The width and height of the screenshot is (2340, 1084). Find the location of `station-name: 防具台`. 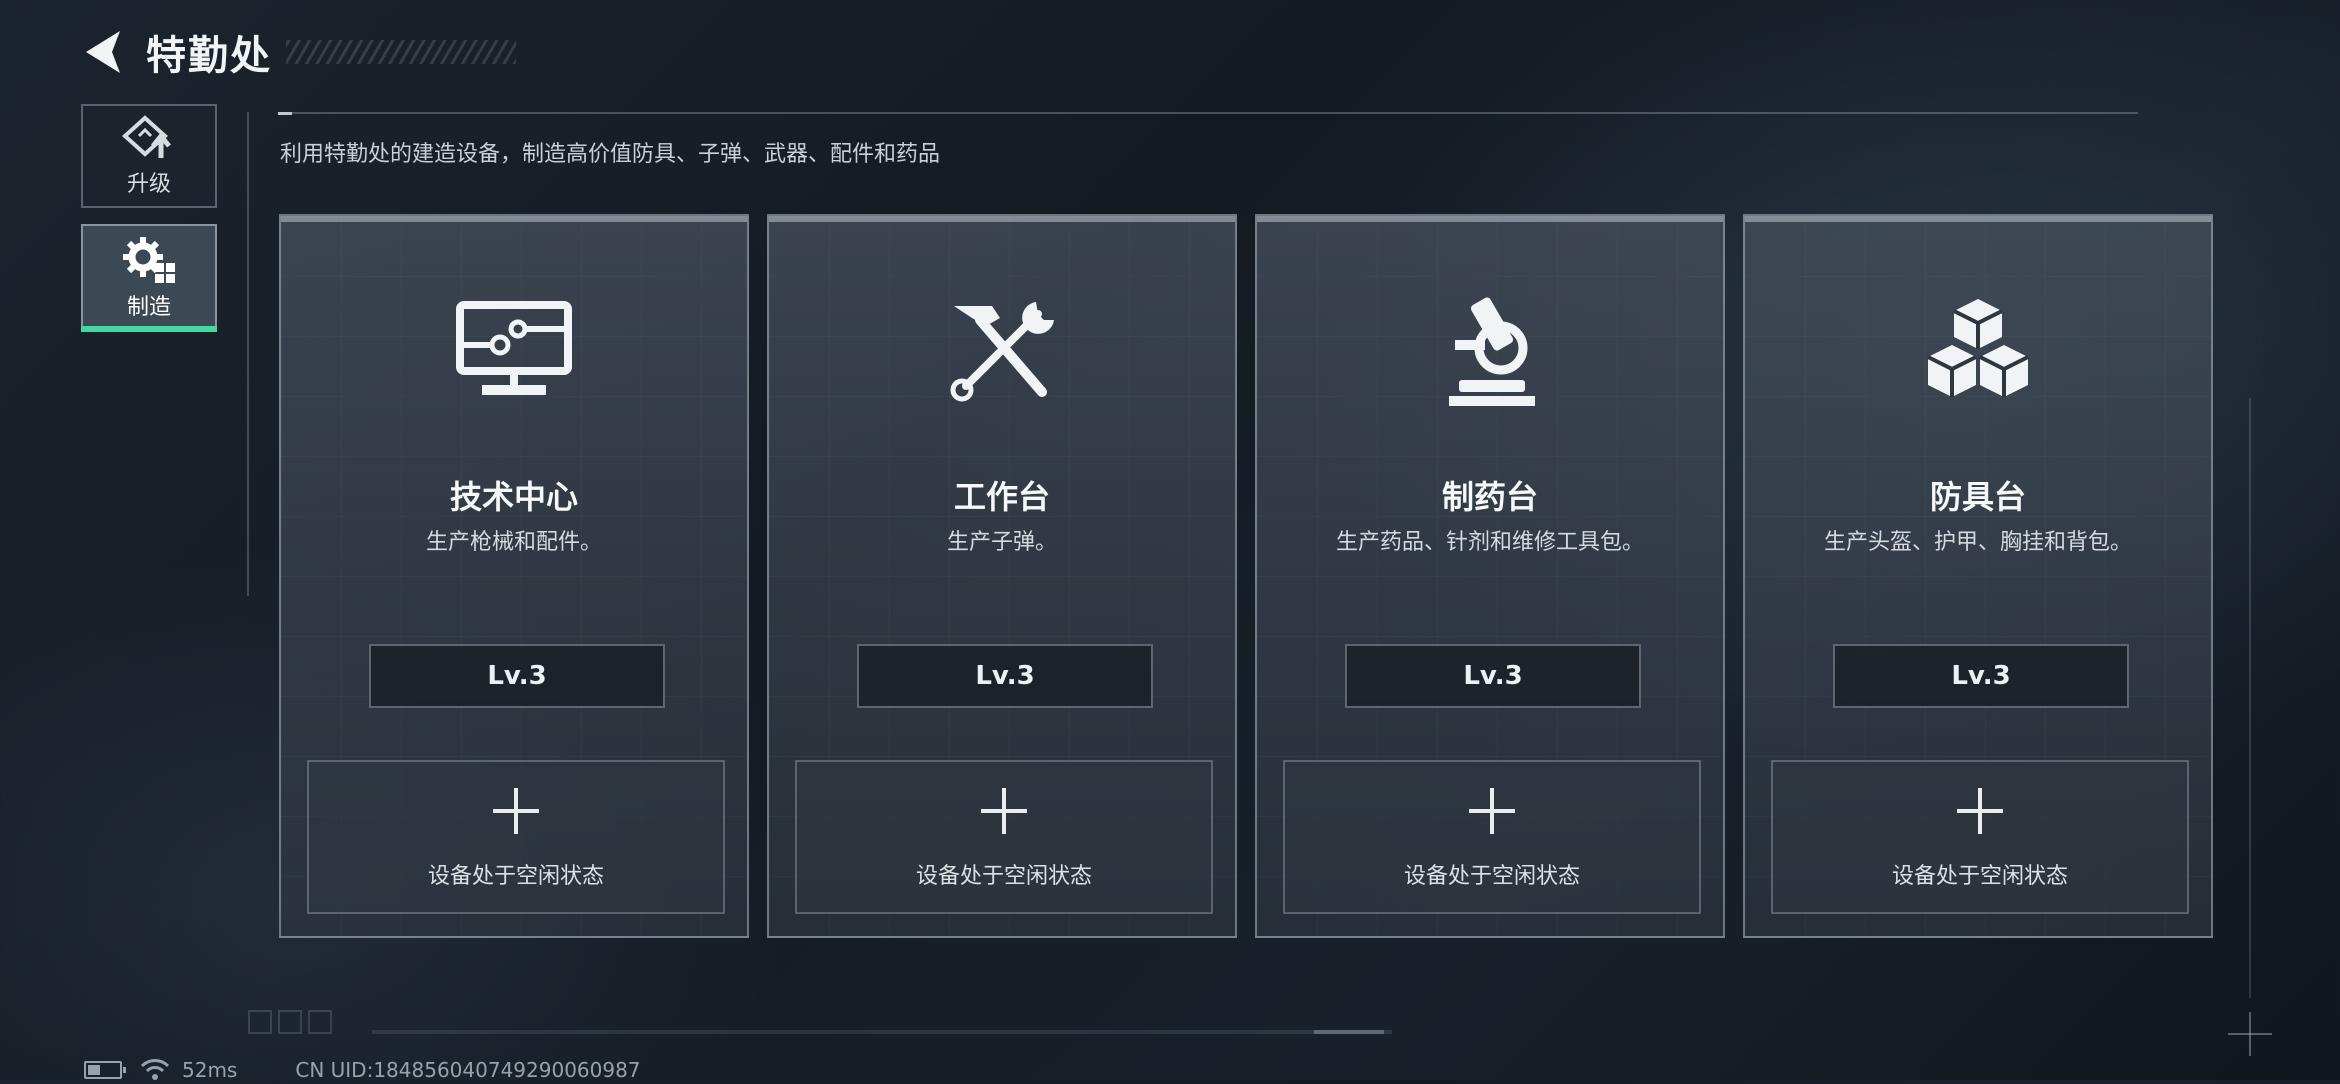

station-name: 防具台 is located at coordinates (1977, 497).